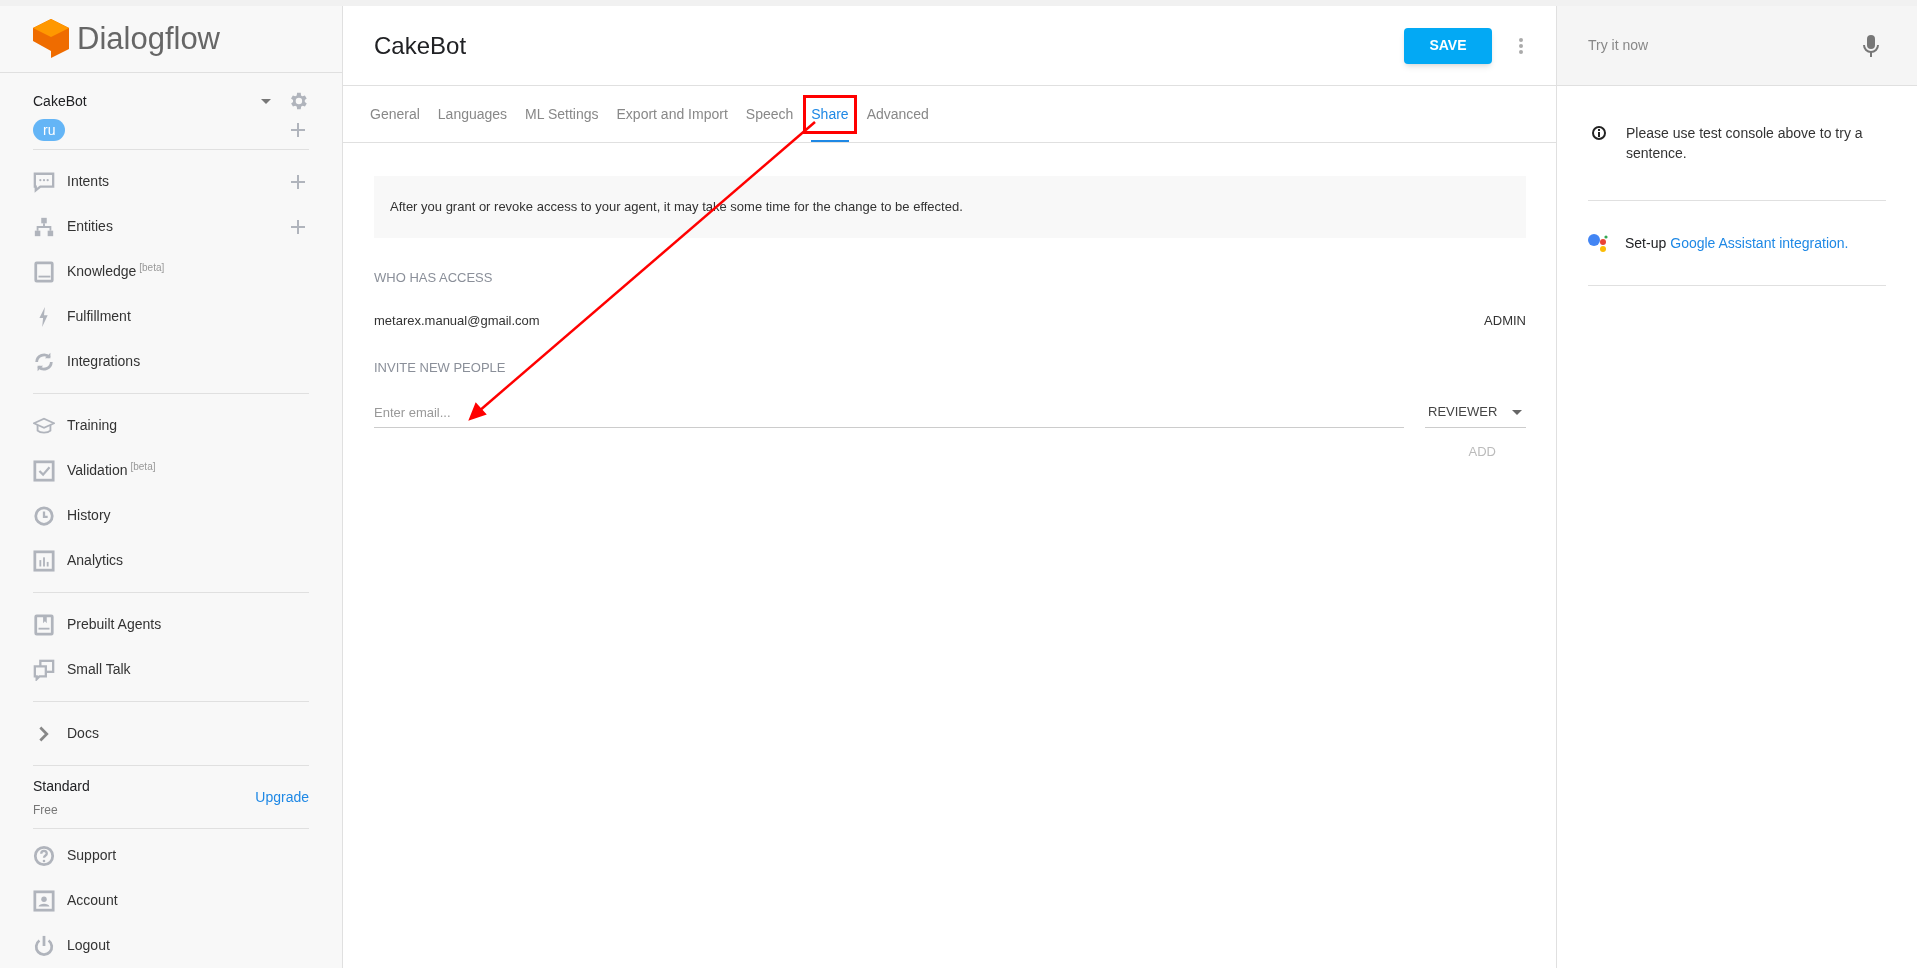 The height and width of the screenshot is (968, 1917). What do you see at coordinates (282, 797) in the screenshot?
I see `upgrade-link: Upgrade` at bounding box center [282, 797].